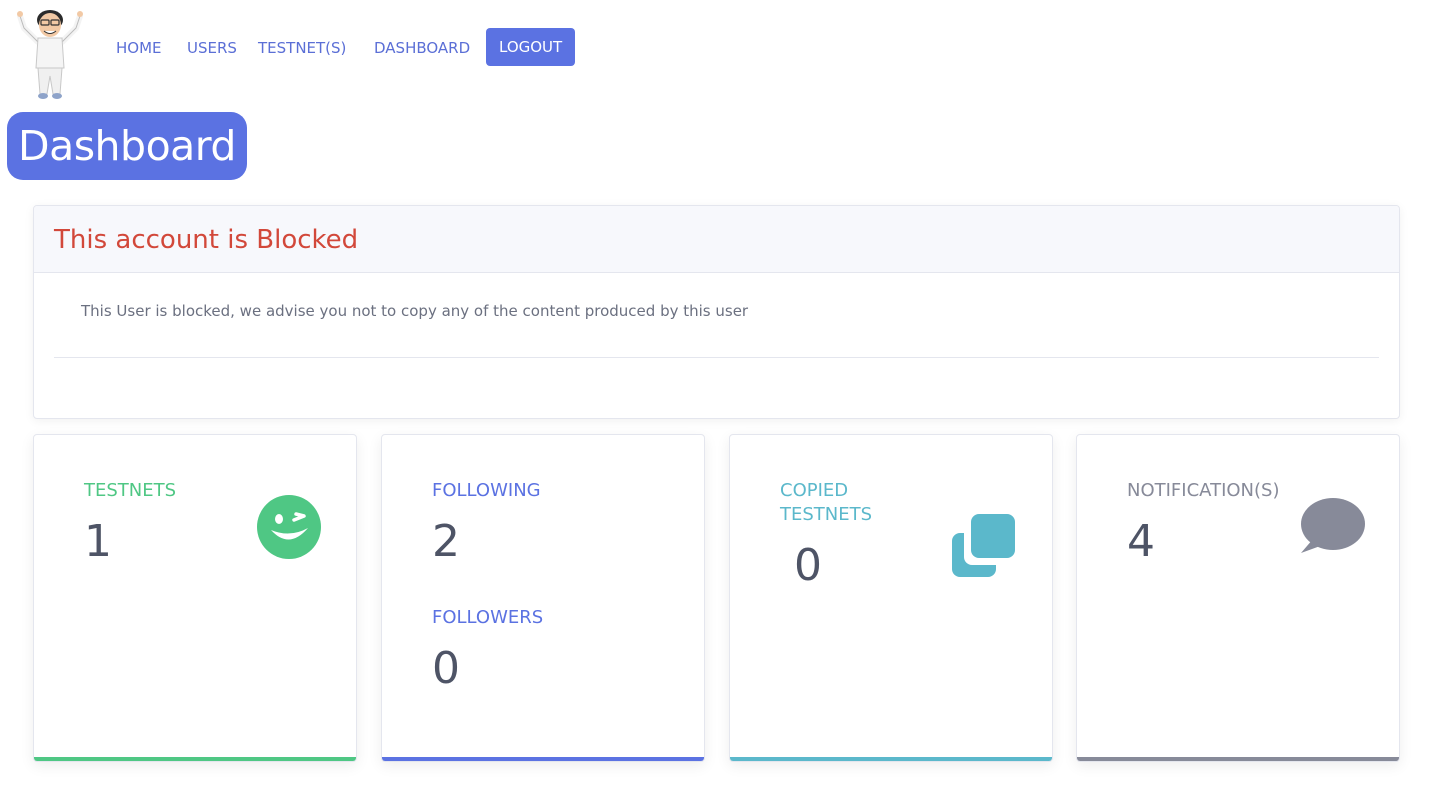 This screenshot has height=787, width=1441. What do you see at coordinates (1141, 541) in the screenshot?
I see `notifications-count: 4` at bounding box center [1141, 541].